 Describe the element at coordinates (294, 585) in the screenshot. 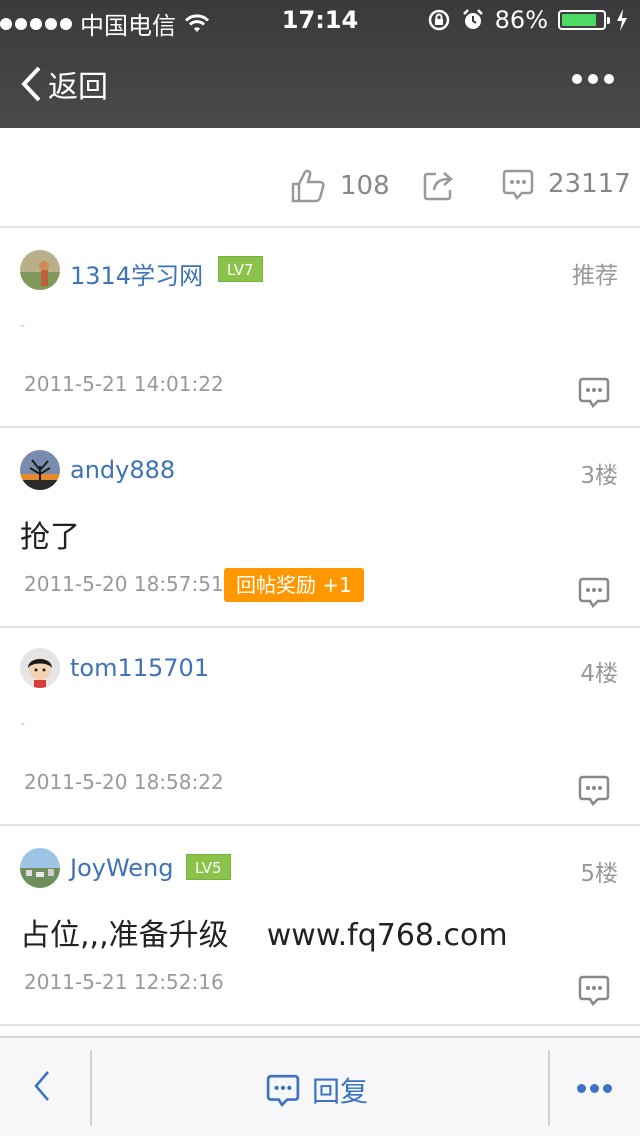

I see `reply-reward-badge: 回帖奖励 +1` at that location.